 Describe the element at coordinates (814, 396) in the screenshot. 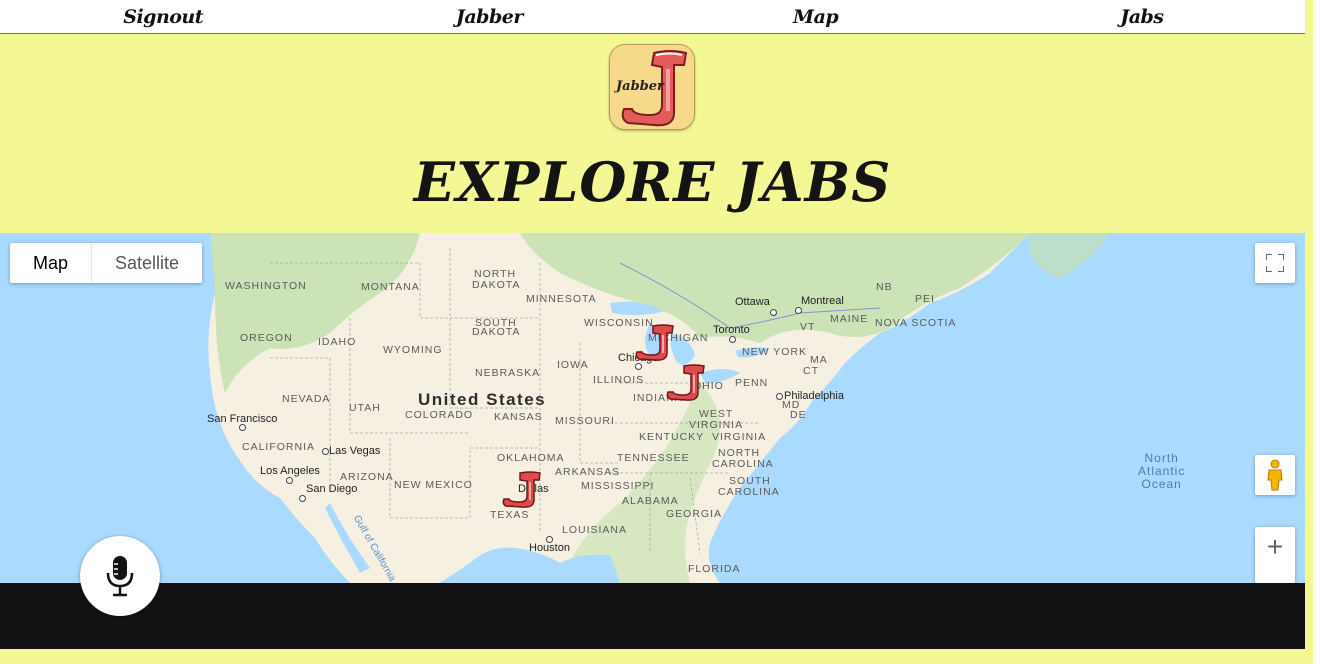

I see `city-label: Philadelphia` at that location.